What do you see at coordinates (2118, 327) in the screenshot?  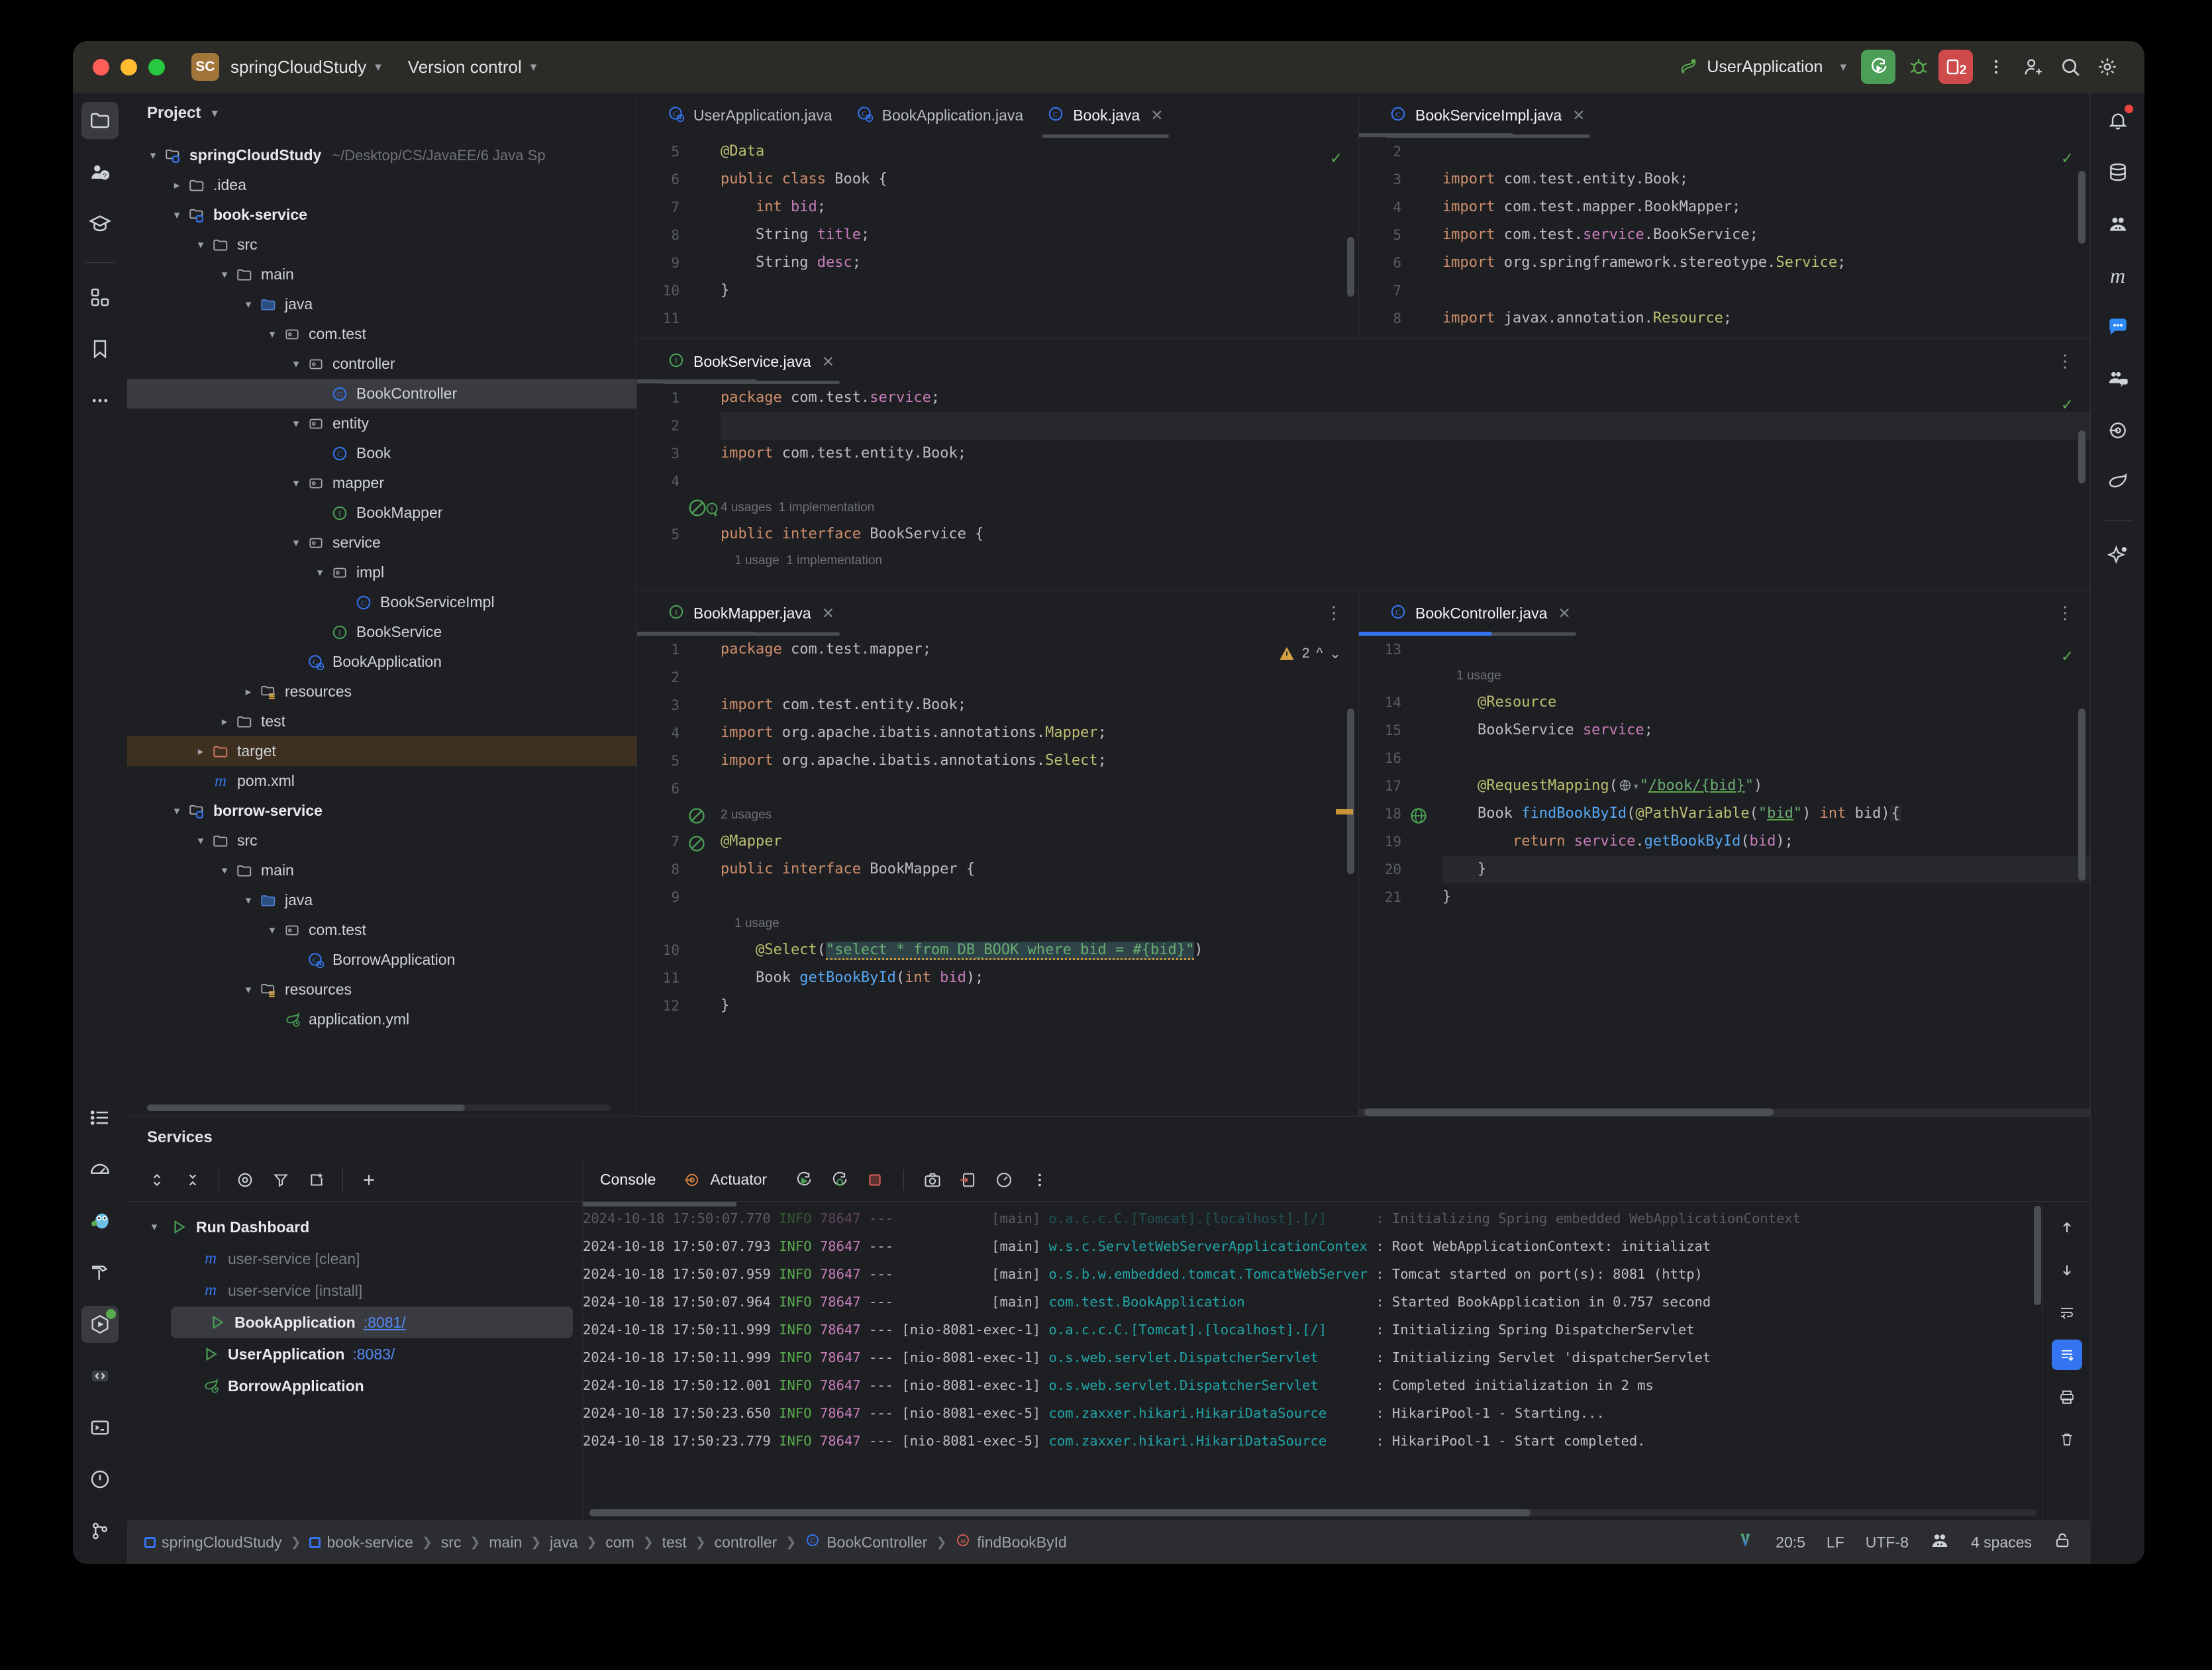 I see `chat-icon` at bounding box center [2118, 327].